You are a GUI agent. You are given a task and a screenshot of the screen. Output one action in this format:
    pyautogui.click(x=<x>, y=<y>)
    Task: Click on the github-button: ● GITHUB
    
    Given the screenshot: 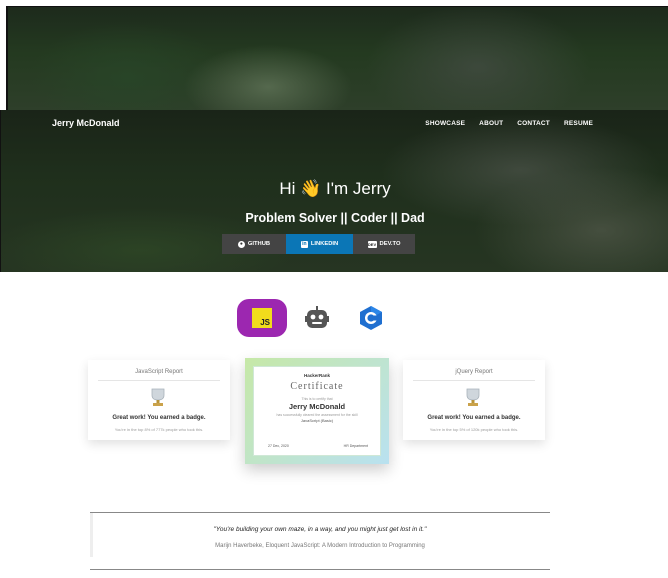 What is the action you would take?
    pyautogui.click(x=254, y=244)
    